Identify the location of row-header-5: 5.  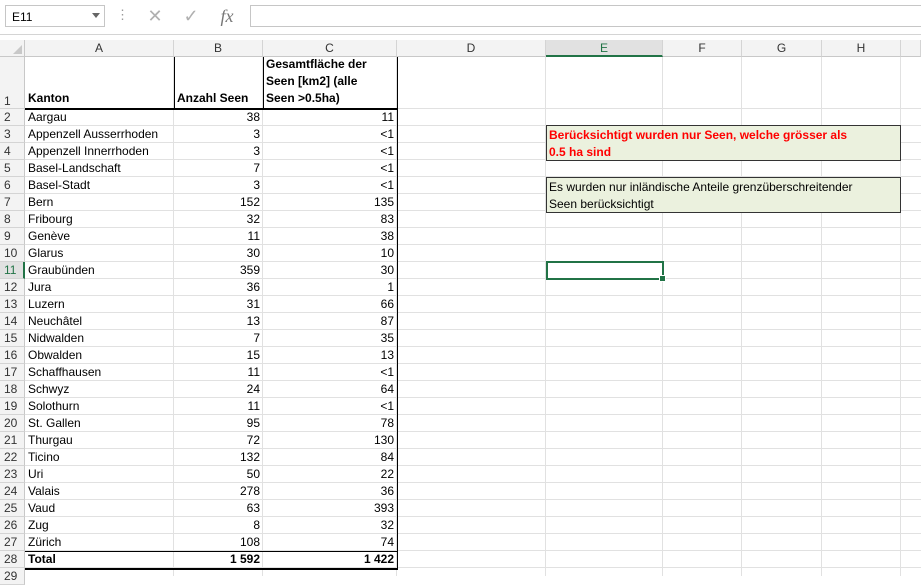
(12, 168).